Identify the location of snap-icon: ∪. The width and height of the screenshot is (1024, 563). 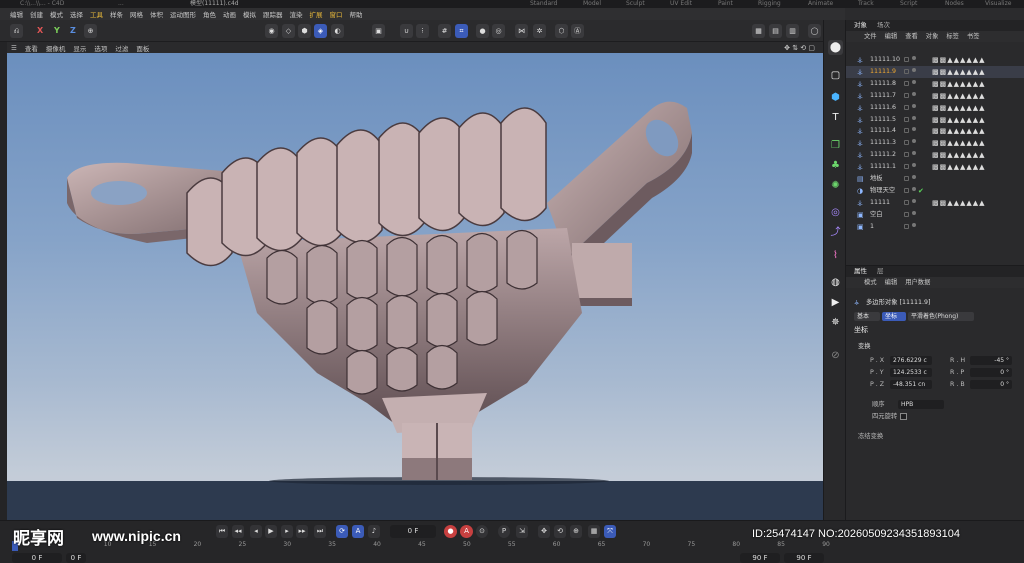
(406, 31).